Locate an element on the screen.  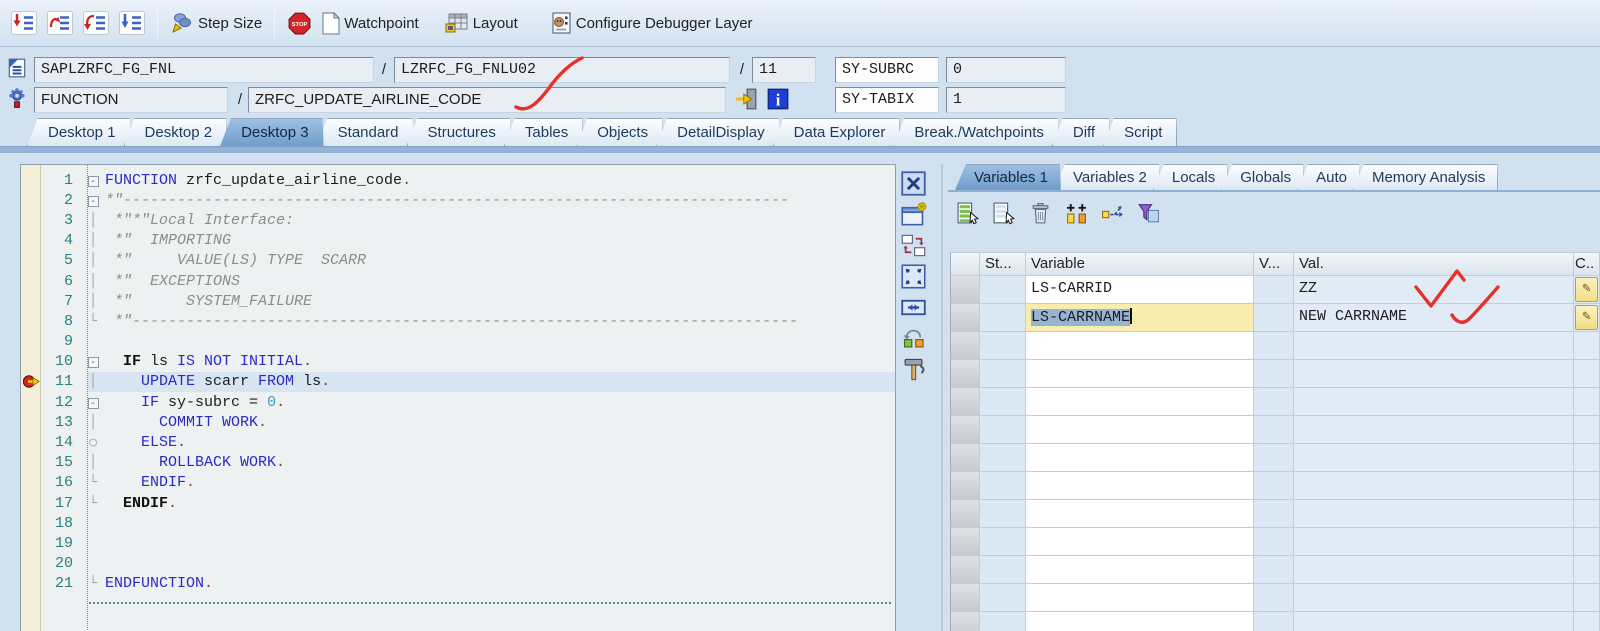
header-variable-column: Variable is located at coordinates (1140, 264).